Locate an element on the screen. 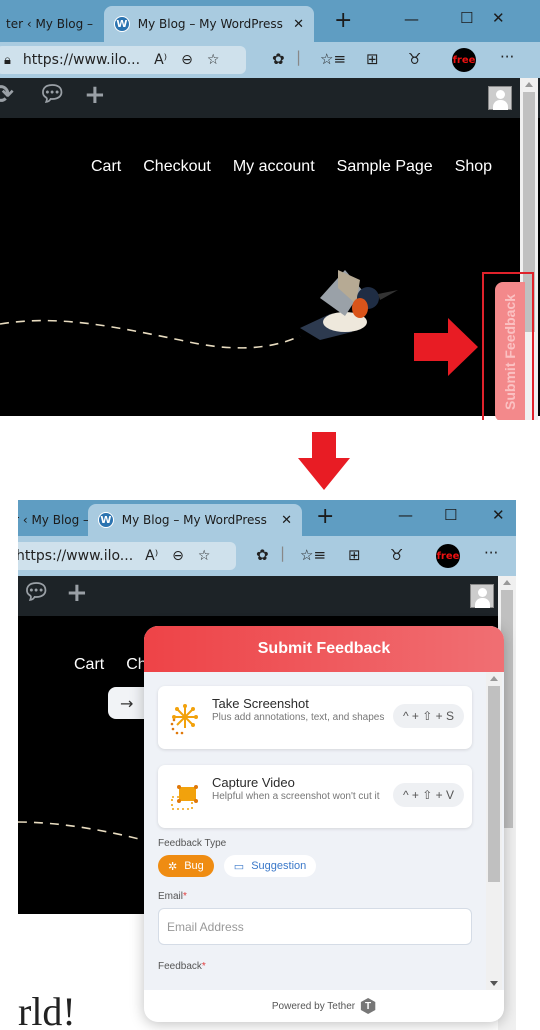  address-bar: https://www.ilo... A⁾ ⊖ ☆ is located at coordinates (127, 556).